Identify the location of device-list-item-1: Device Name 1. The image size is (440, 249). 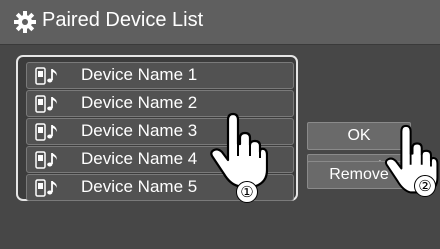
(160, 75).